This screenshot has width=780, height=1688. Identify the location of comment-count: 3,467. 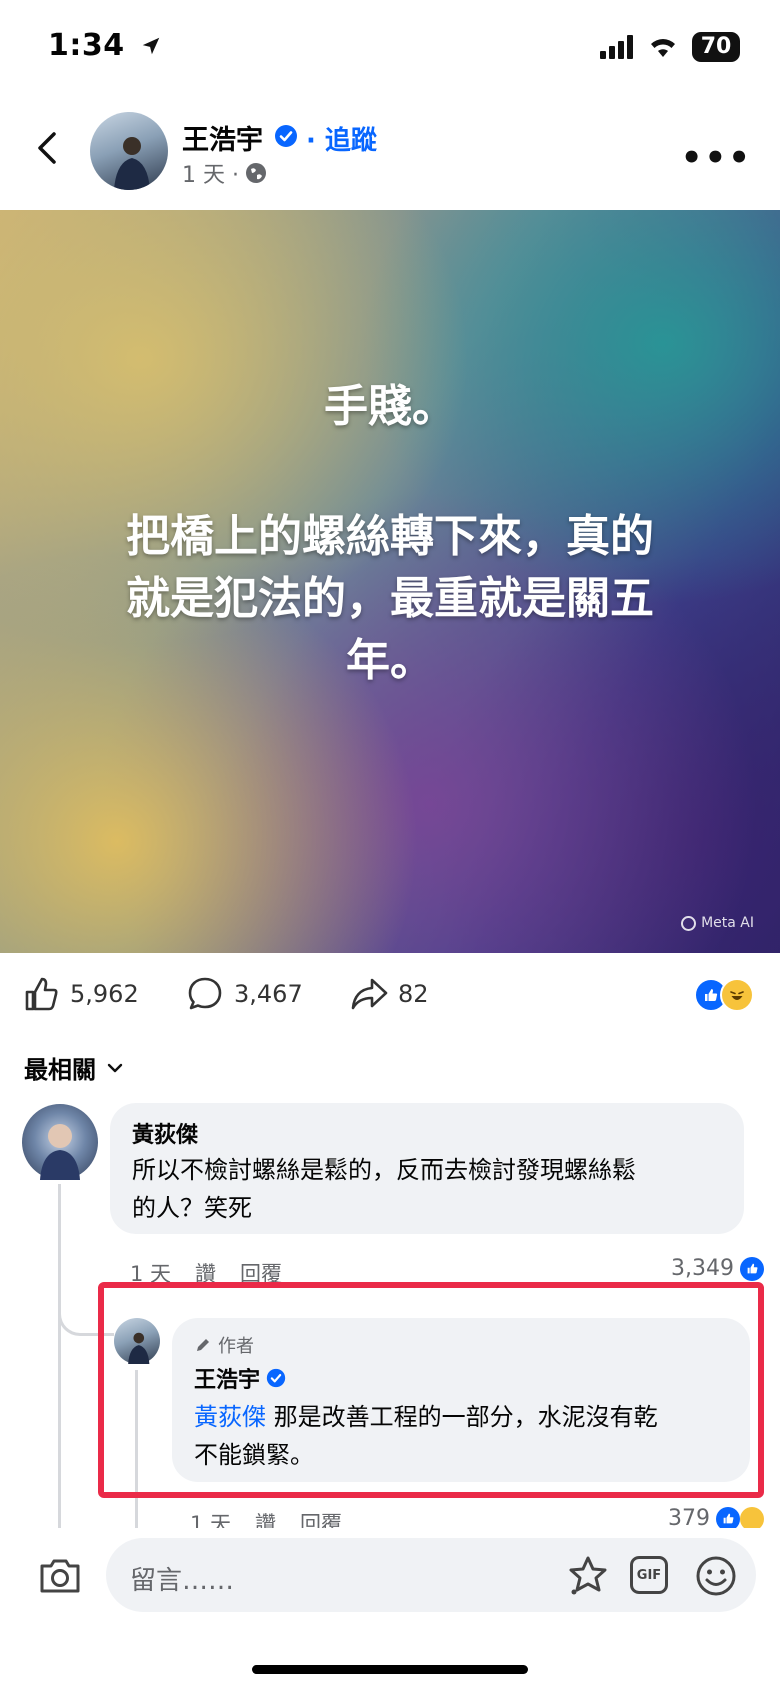
(268, 994).